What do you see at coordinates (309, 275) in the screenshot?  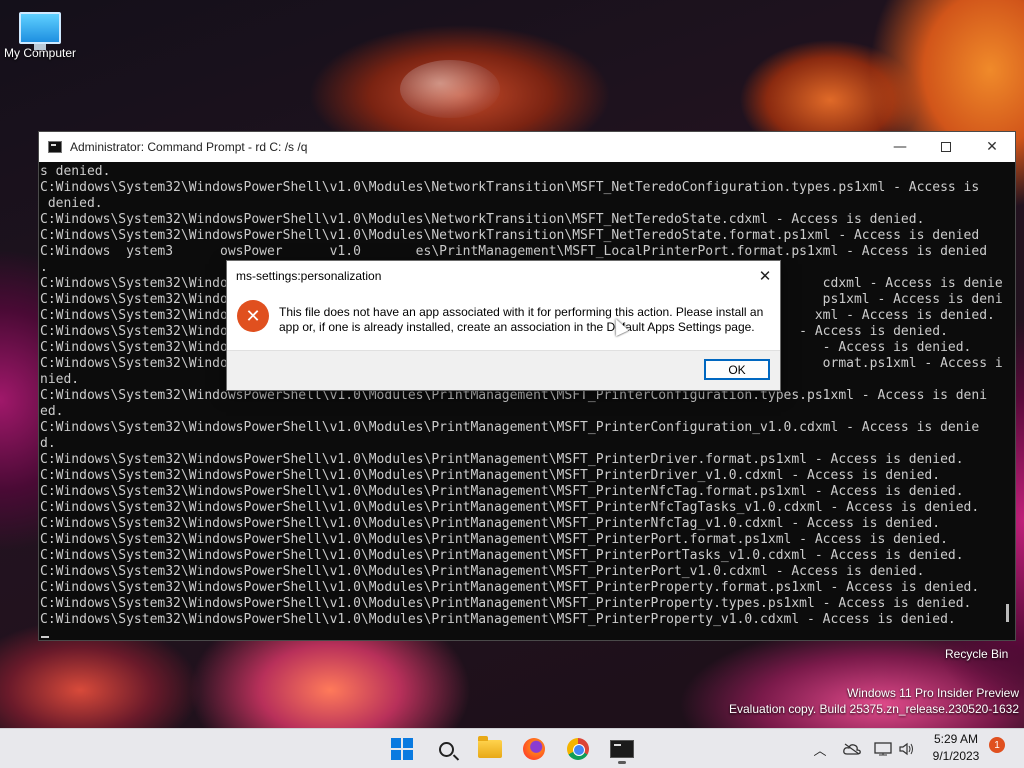 I see `dialog-title: ms-settings:personalization` at bounding box center [309, 275].